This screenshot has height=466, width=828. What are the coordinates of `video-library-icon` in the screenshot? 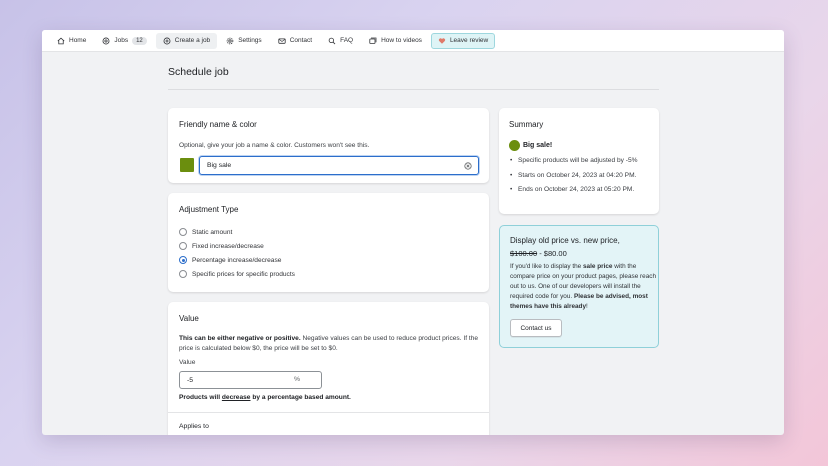 It's located at (373, 40).